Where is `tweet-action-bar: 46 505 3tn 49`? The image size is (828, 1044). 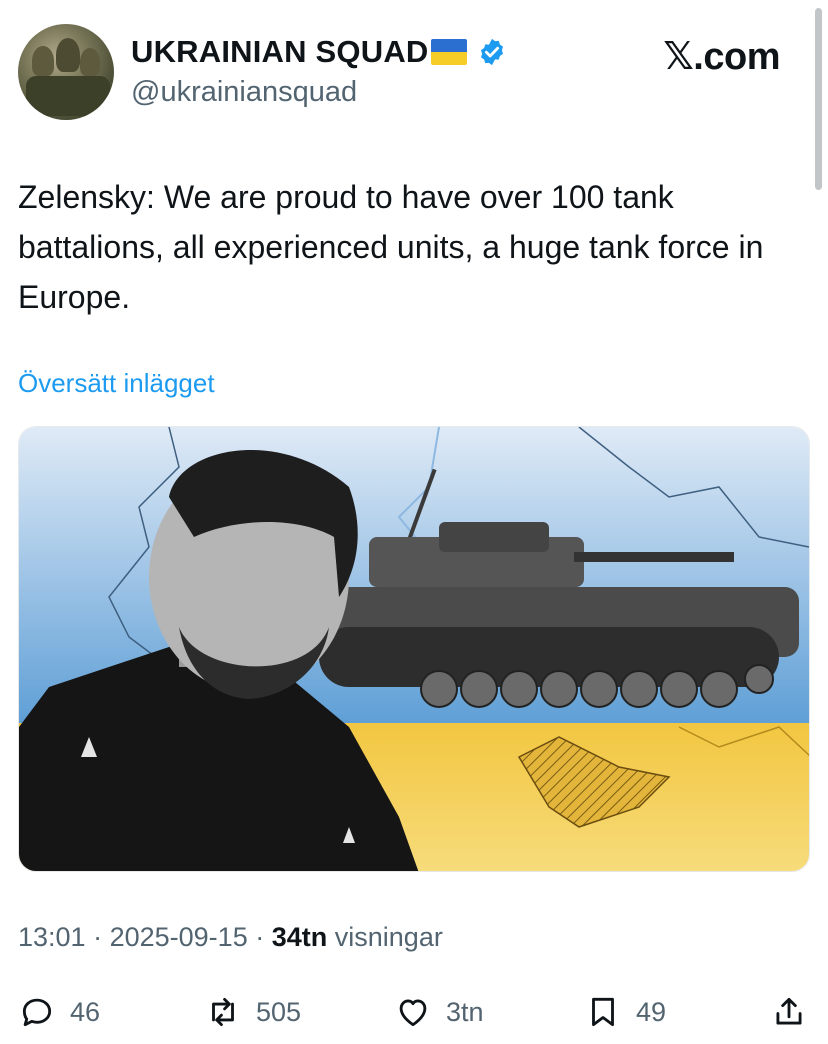
tweet-action-bar: 46 505 3tn 49 is located at coordinates (414, 1012).